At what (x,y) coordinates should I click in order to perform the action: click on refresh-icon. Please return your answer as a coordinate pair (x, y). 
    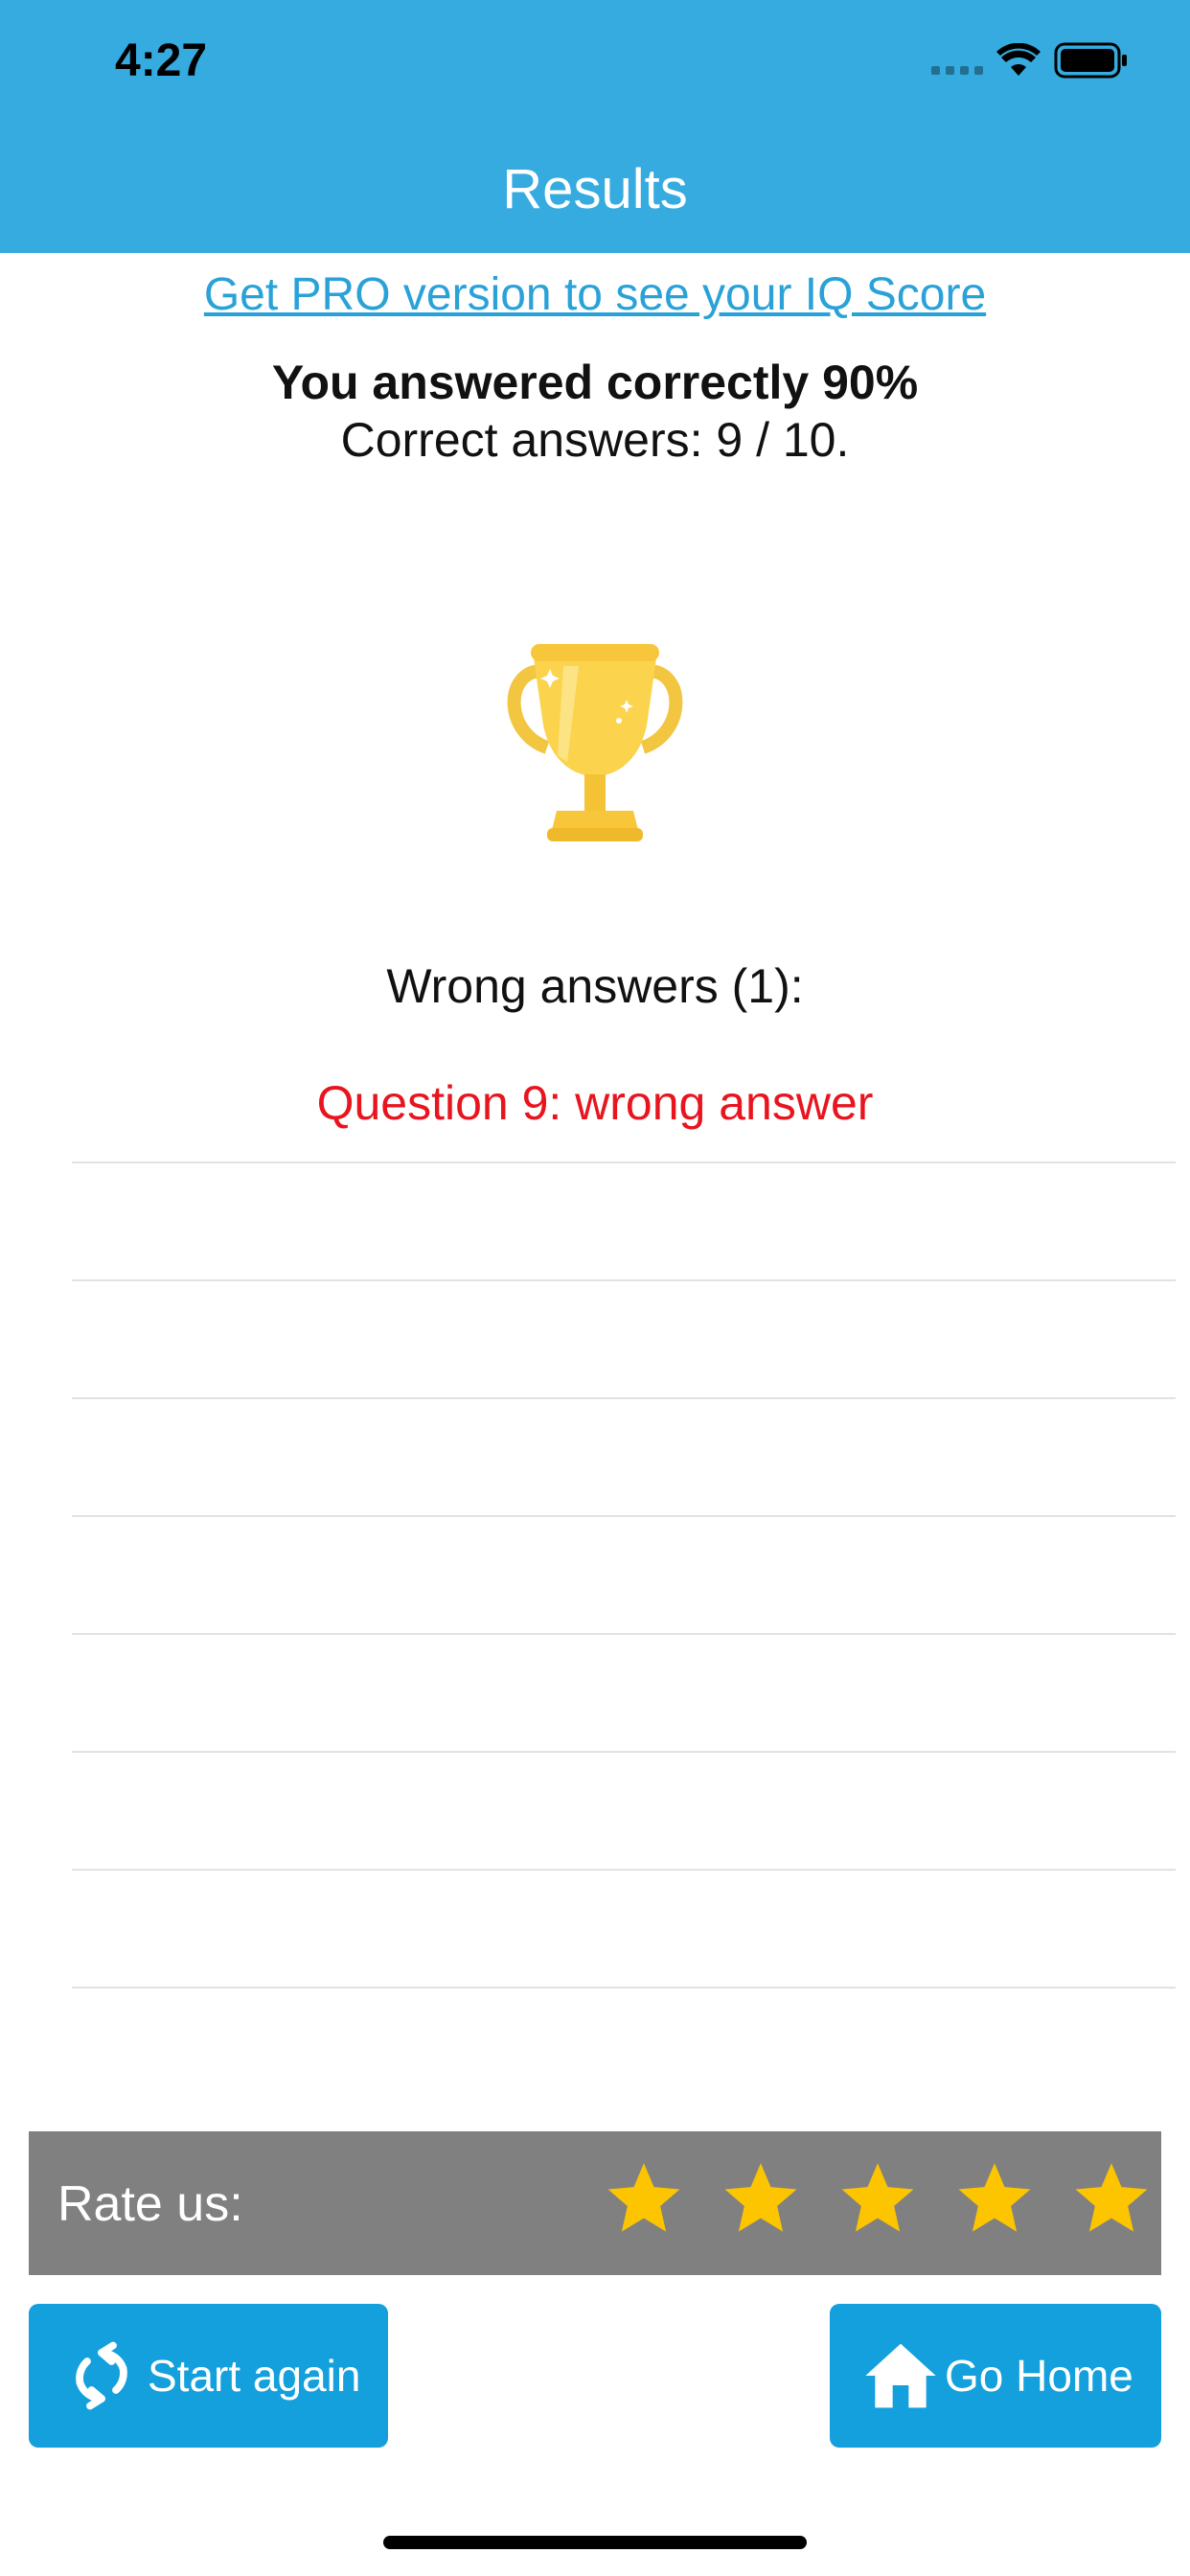
    Looking at the image, I should click on (101, 2375).